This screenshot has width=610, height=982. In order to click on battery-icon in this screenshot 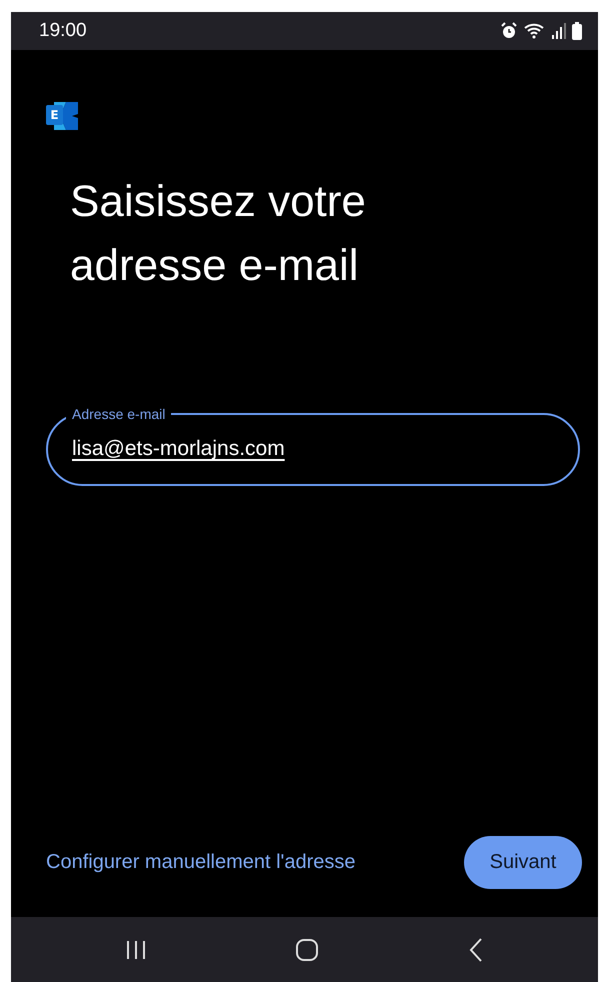, I will do `click(577, 31)`.